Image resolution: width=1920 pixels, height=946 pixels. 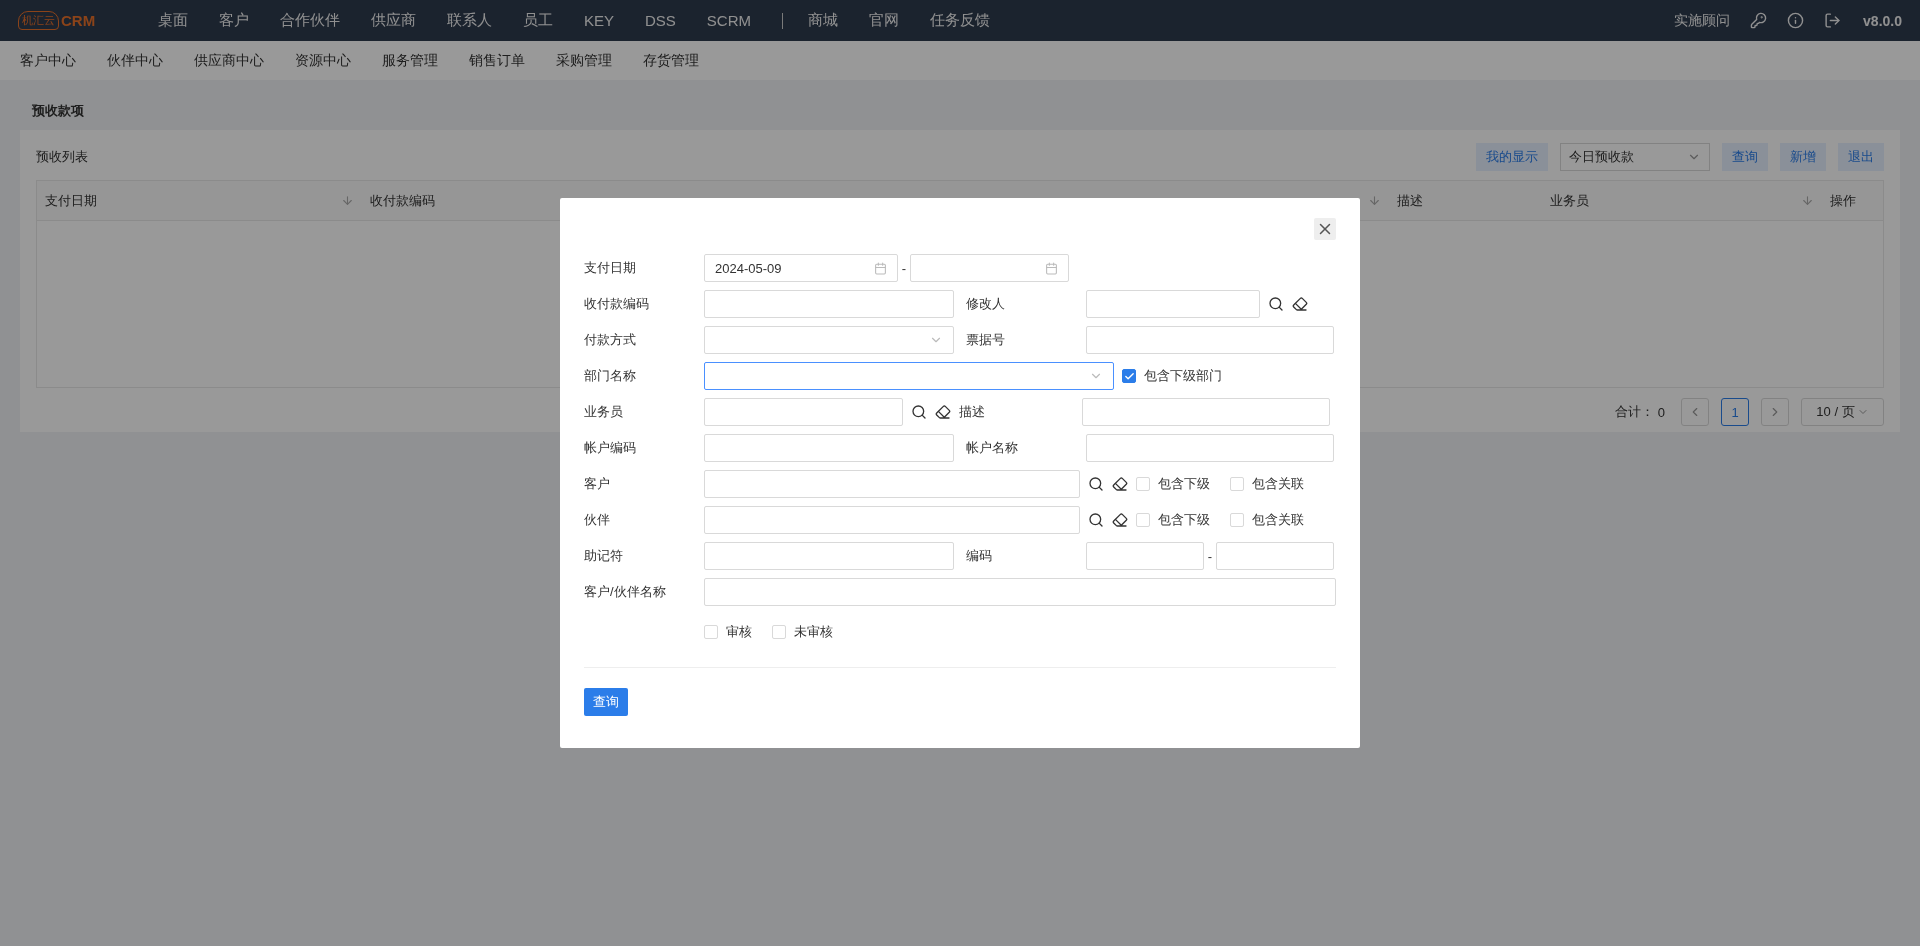 I want to click on checkbox-option: 包含下级部门, so click(x=1172, y=376).